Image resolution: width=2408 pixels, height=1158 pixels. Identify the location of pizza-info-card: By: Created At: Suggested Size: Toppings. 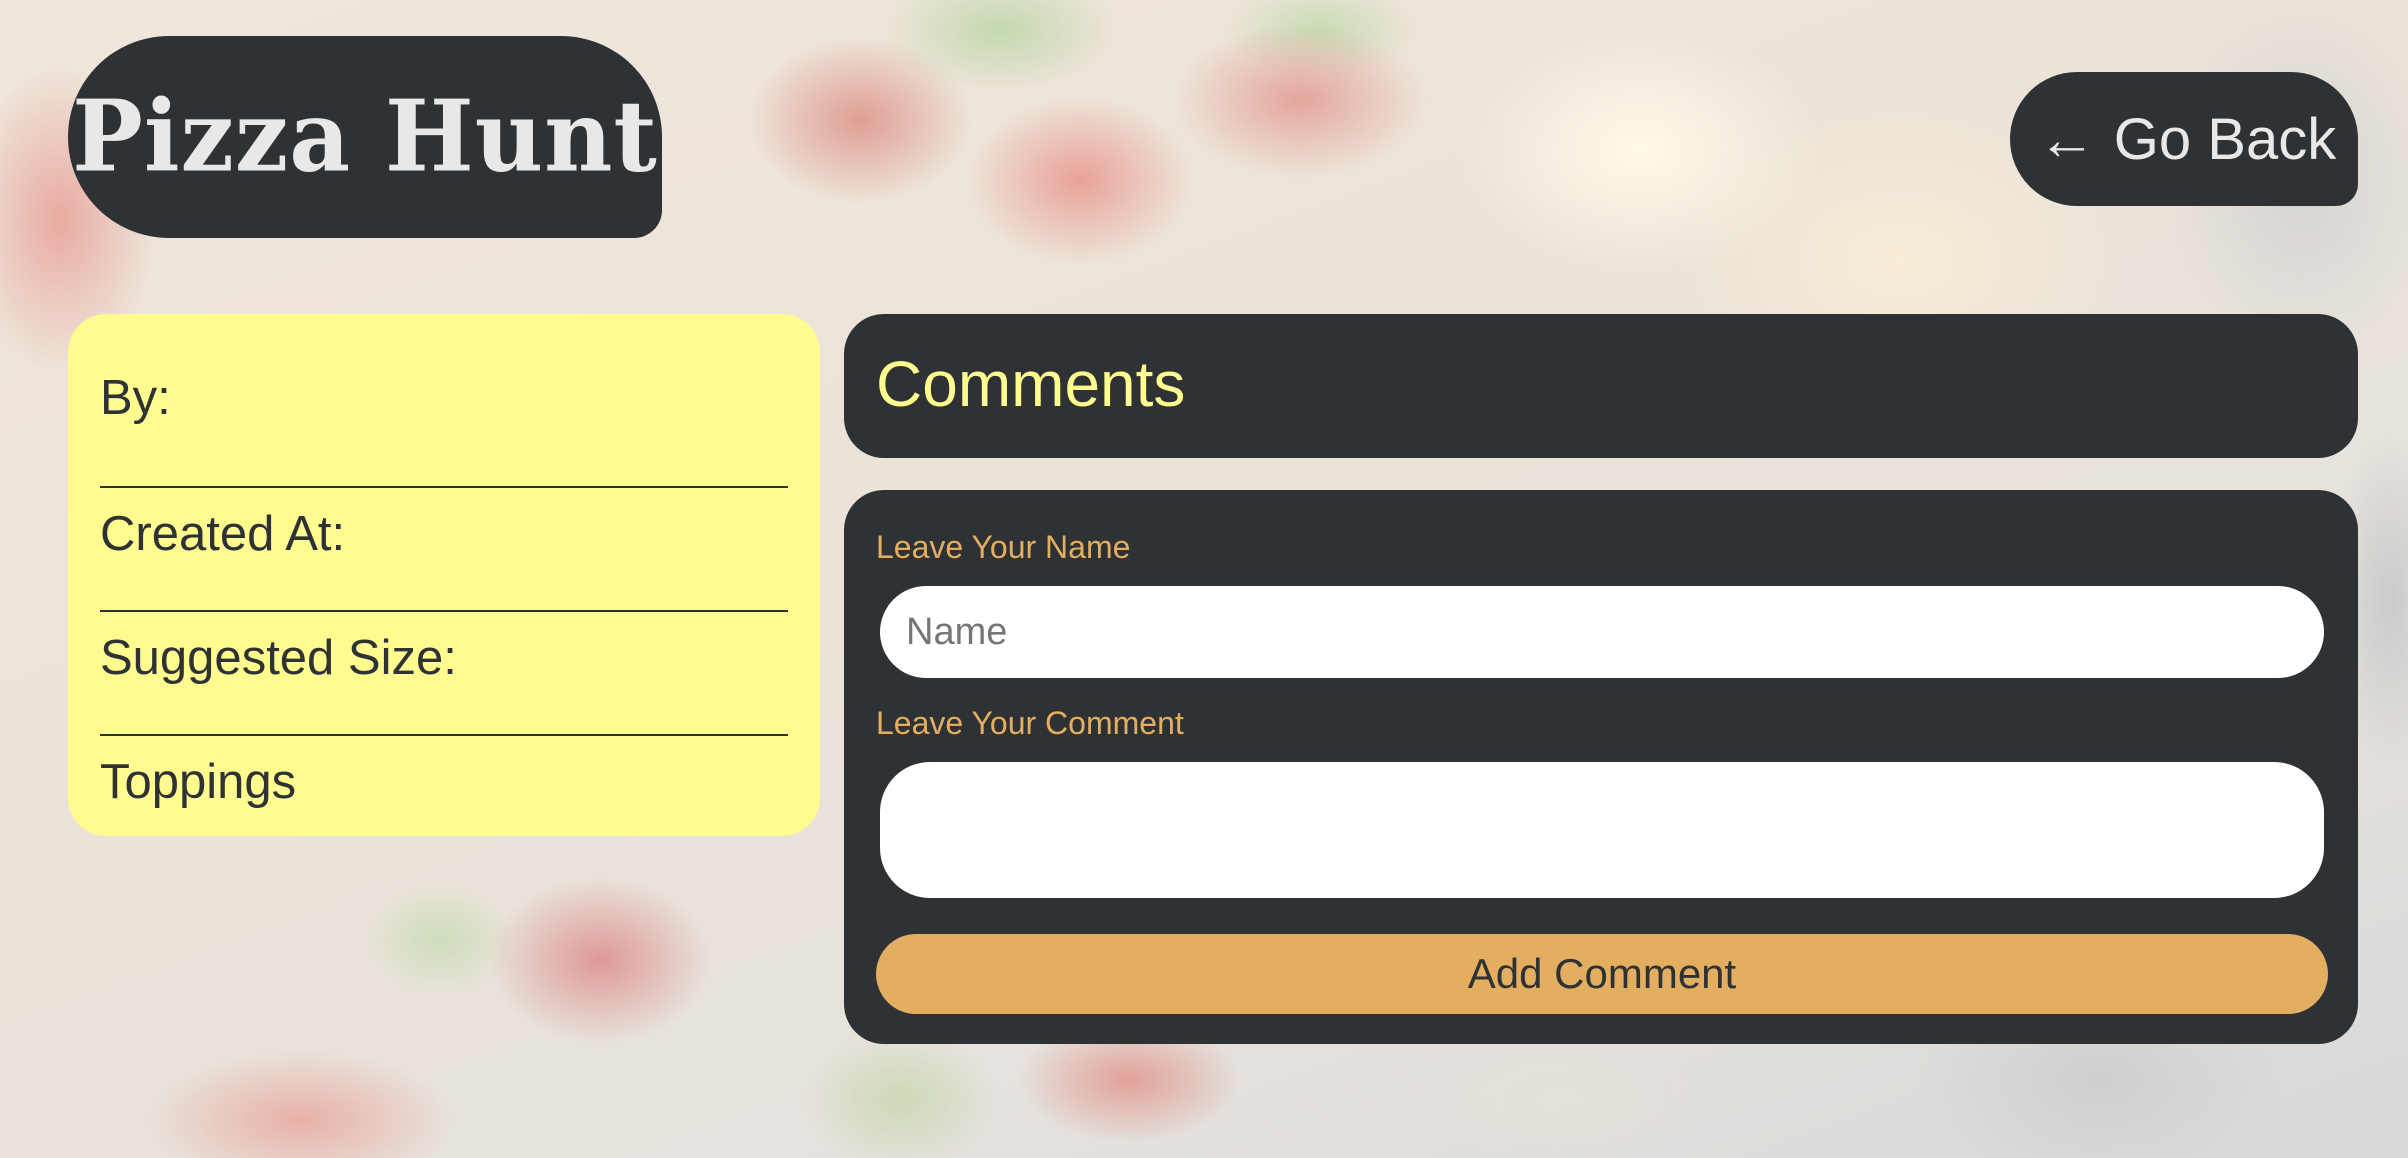
(444, 575).